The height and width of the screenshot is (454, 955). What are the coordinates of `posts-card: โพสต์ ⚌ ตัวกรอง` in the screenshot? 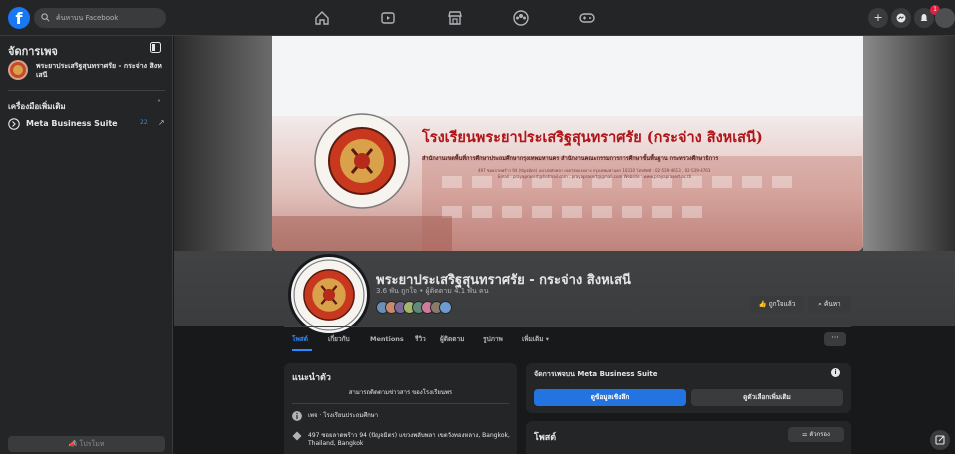 It's located at (688, 437).